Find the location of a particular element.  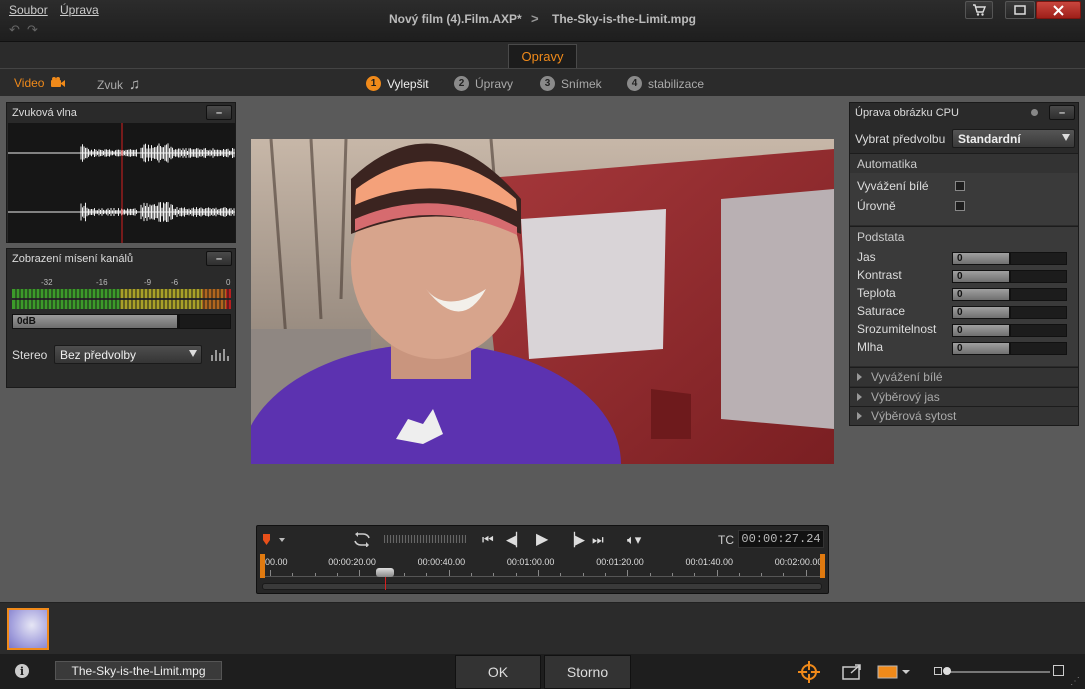

collapse-mixer-button: – is located at coordinates (219, 258).